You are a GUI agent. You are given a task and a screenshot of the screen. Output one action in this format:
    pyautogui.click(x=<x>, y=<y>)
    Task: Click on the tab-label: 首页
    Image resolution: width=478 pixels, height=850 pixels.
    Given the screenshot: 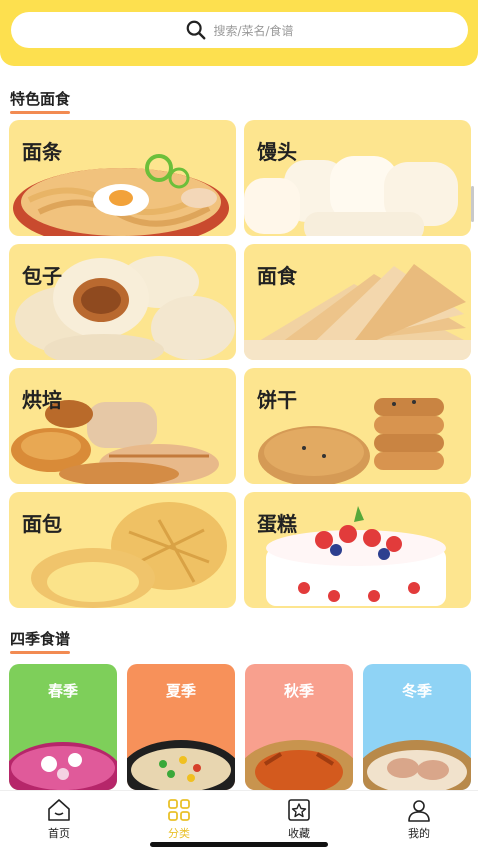 What is the action you would take?
    pyautogui.click(x=59, y=833)
    